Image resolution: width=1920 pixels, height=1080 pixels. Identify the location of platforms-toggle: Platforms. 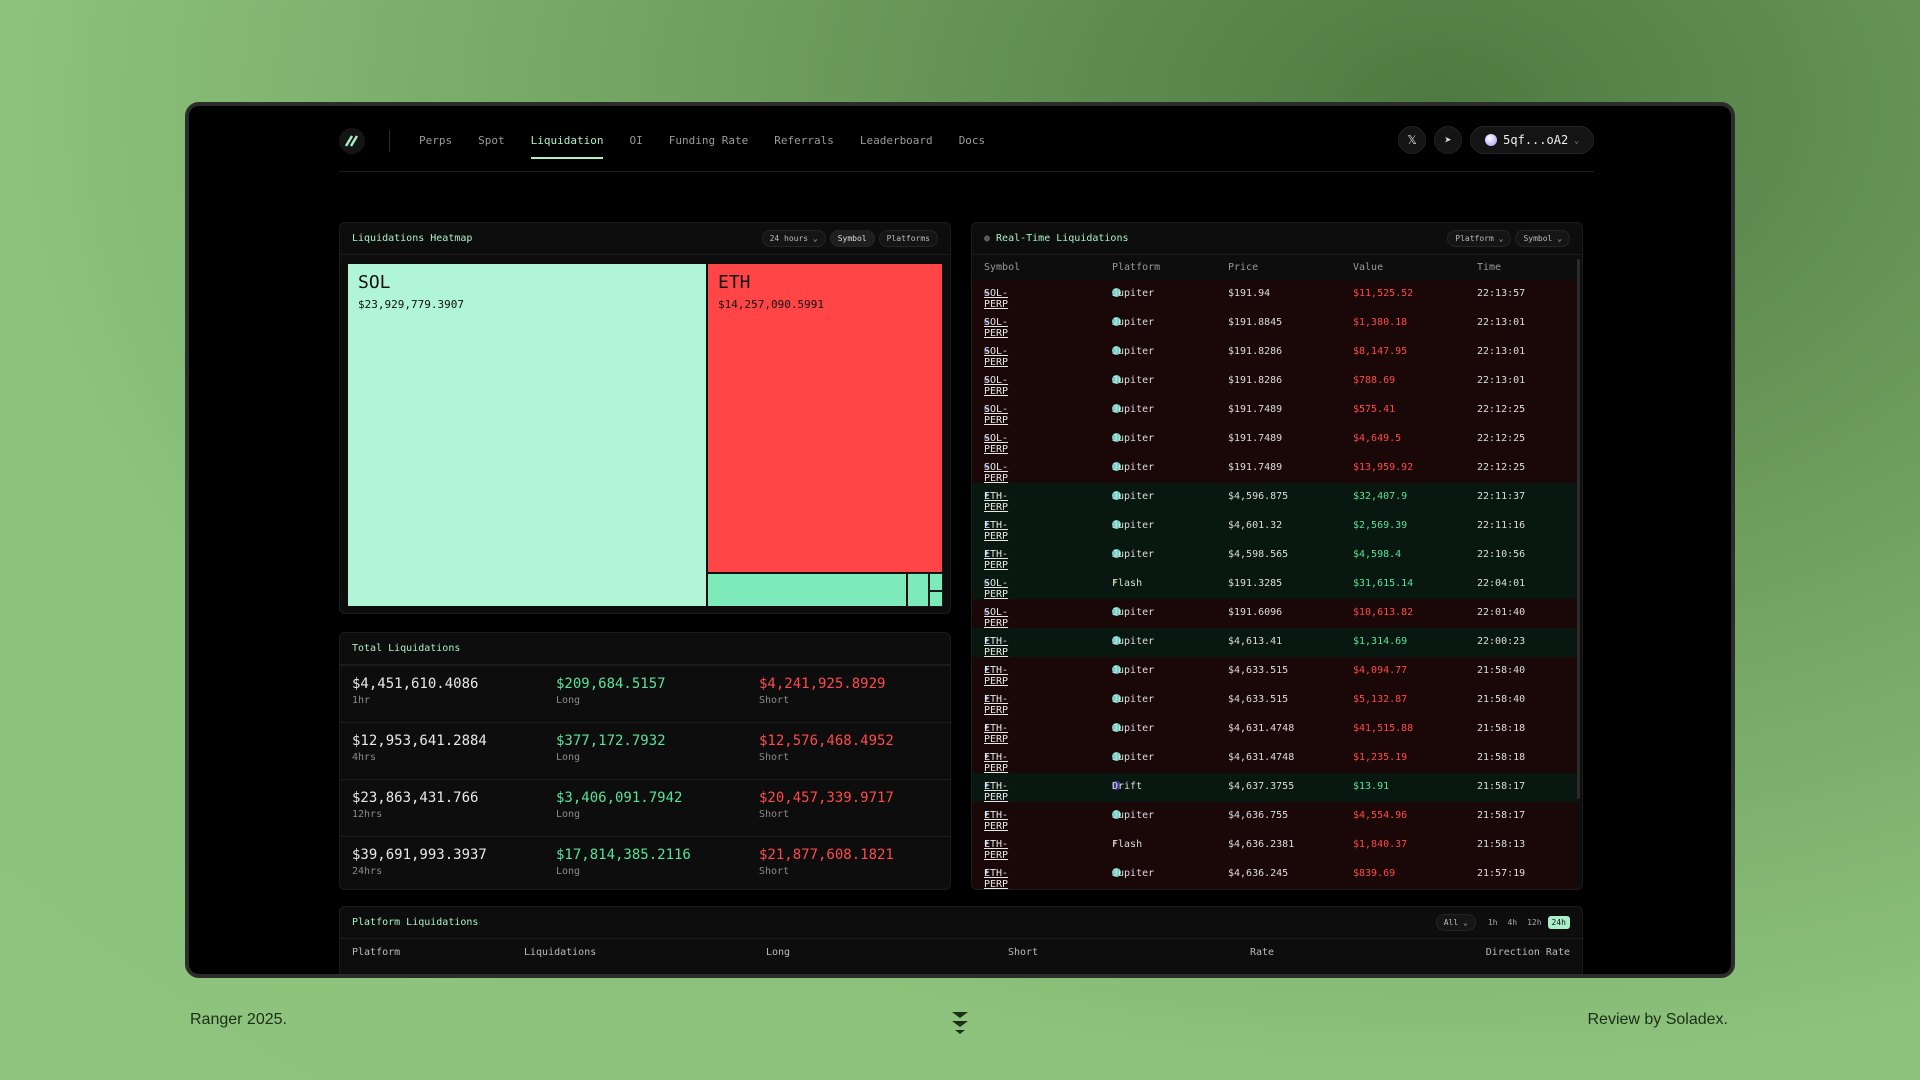
(908, 238).